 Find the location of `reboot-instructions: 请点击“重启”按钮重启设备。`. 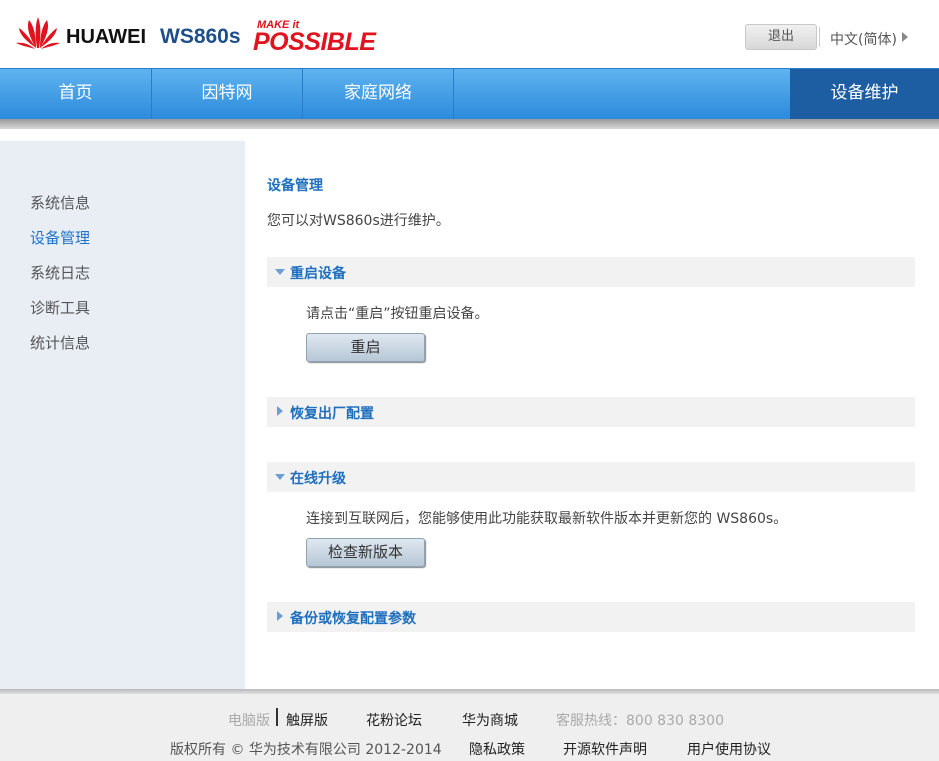

reboot-instructions: 请点击“重启”按钮重启设备。 is located at coordinates (397, 314).